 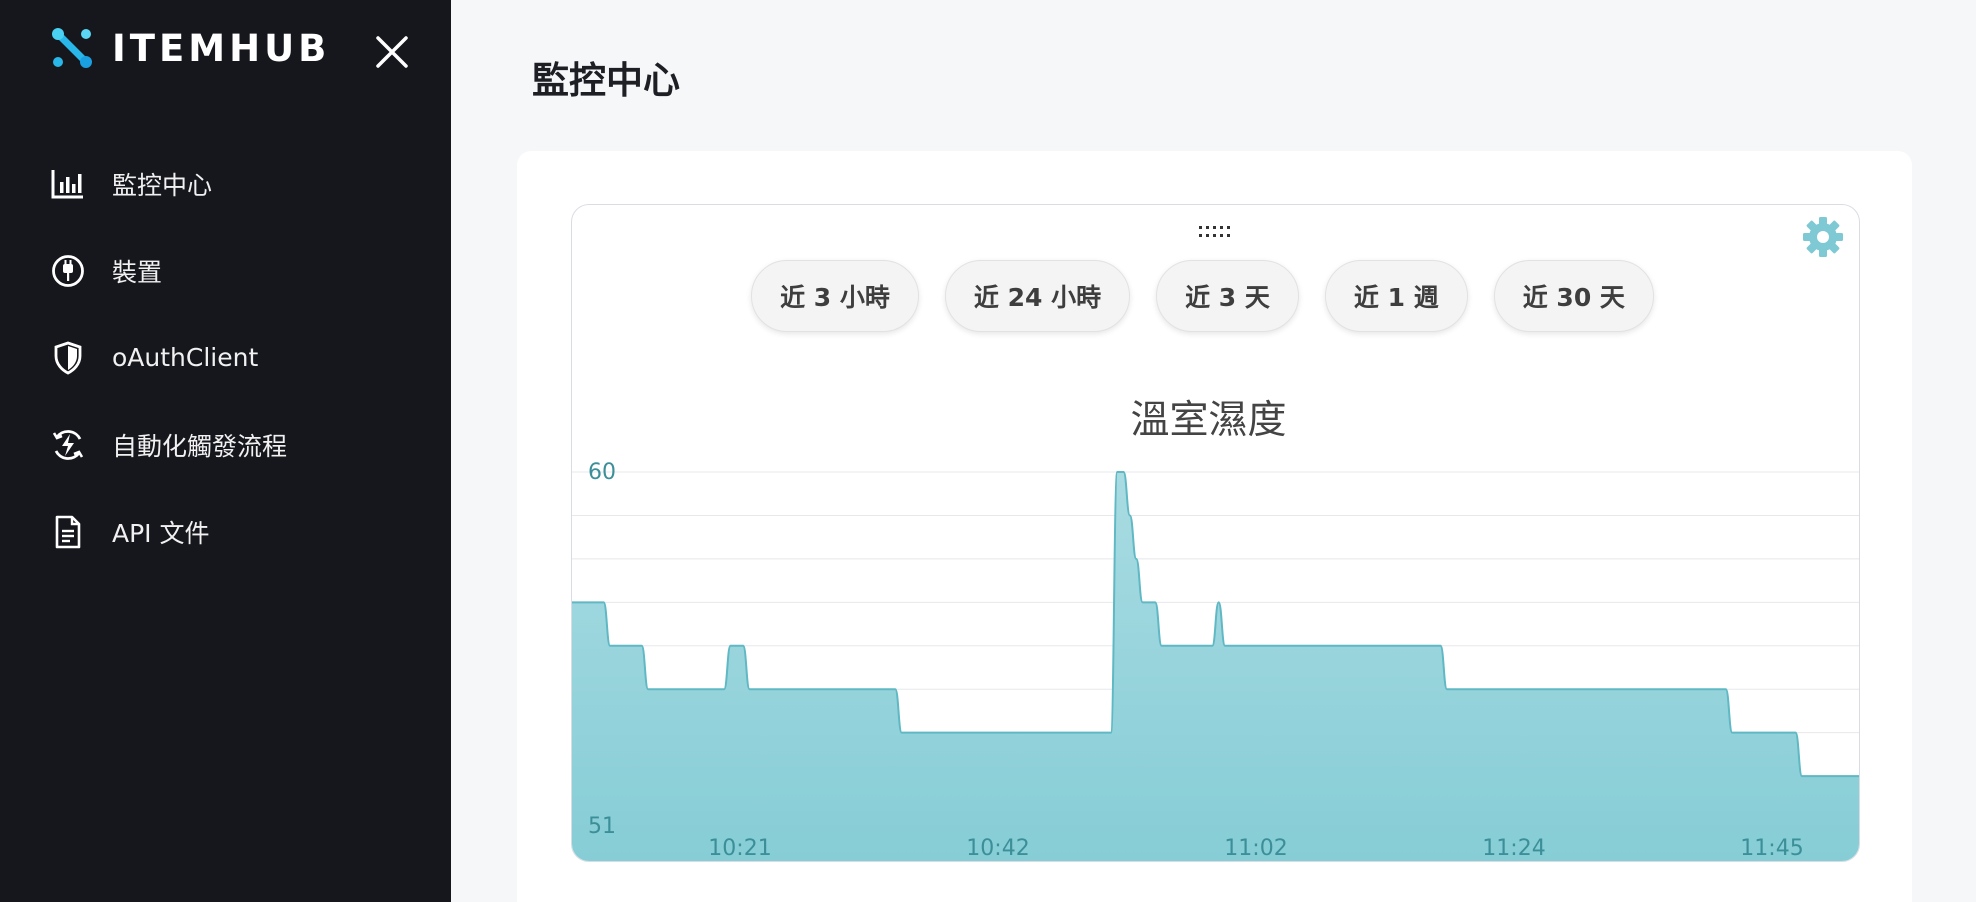 I want to click on sidebar-item-devices: 裝置, so click(x=225, y=270).